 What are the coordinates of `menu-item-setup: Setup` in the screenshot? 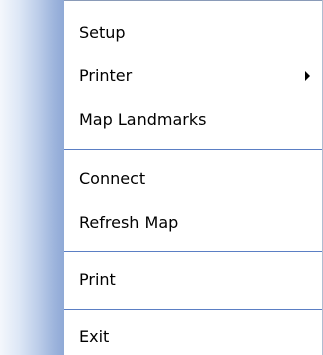 It's located at (193, 33).